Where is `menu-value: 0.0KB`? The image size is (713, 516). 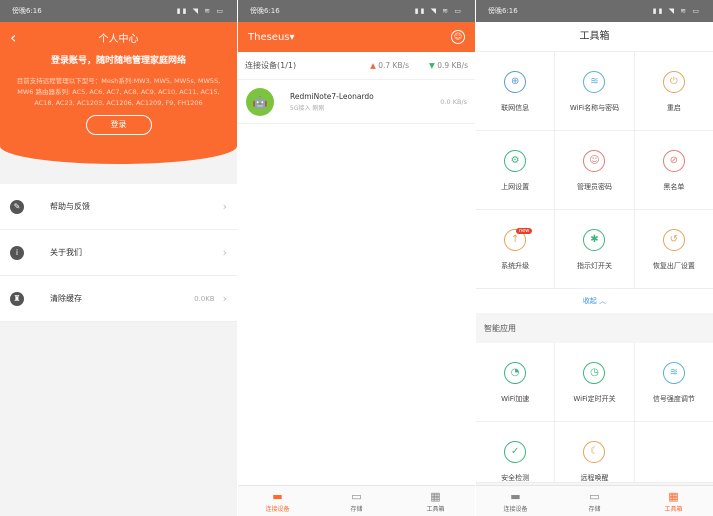 menu-value: 0.0KB is located at coordinates (204, 298).